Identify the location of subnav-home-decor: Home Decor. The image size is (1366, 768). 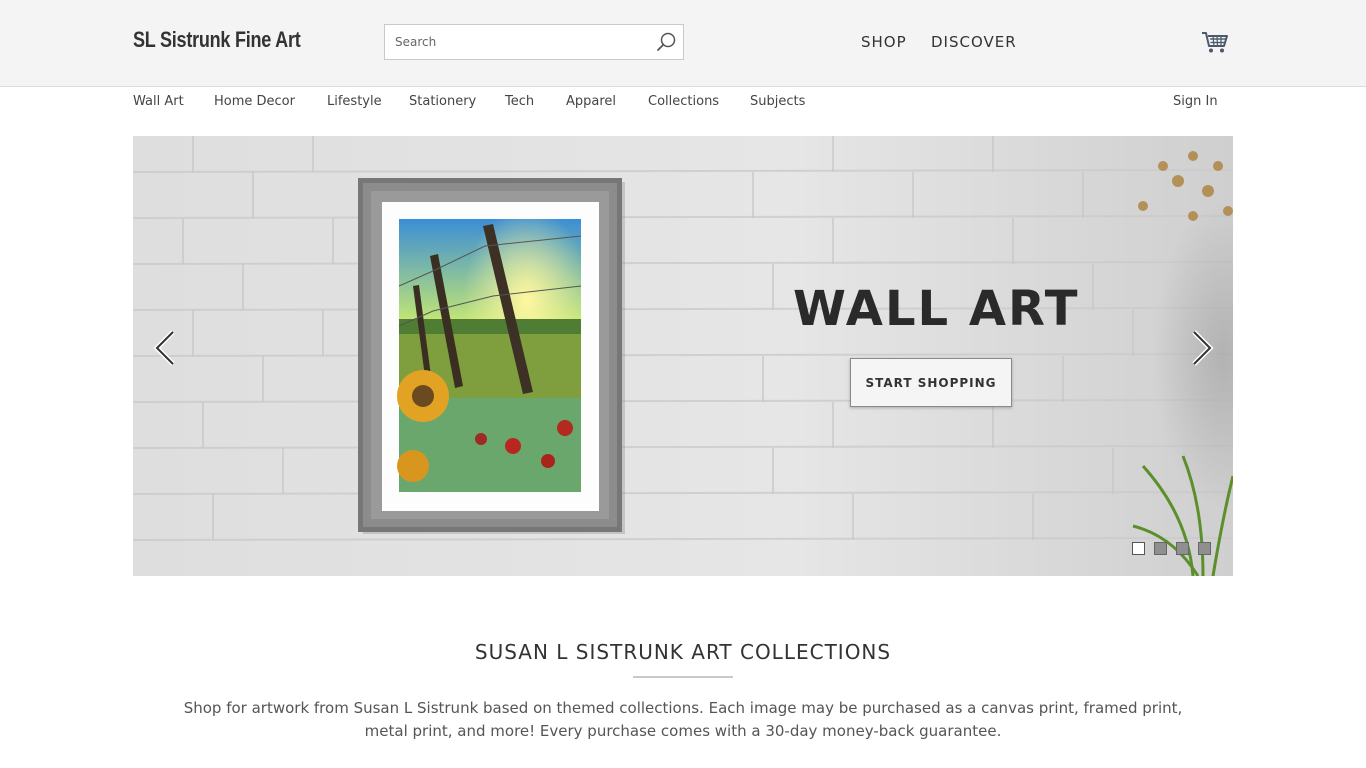
(254, 101).